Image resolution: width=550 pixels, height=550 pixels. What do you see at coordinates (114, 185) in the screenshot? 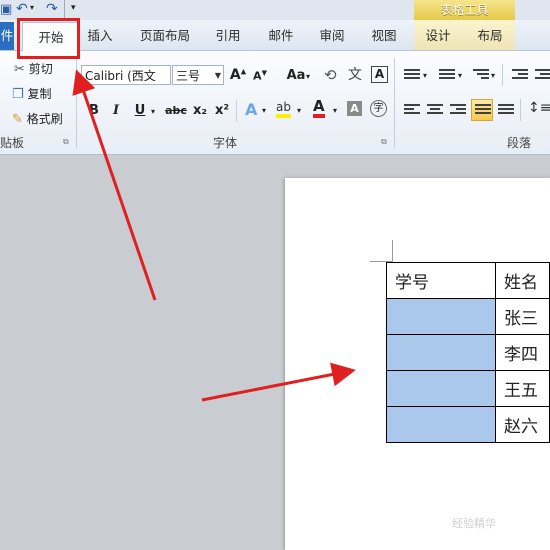
I see `arrow-to-home-tab` at bounding box center [114, 185].